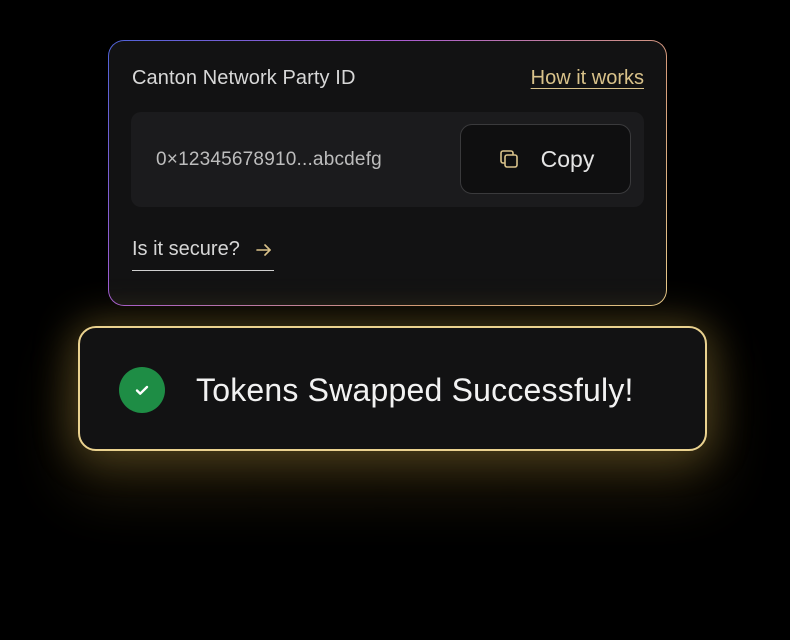  Describe the element at coordinates (587, 78) in the screenshot. I see `how-it-works-link: How it works` at that location.